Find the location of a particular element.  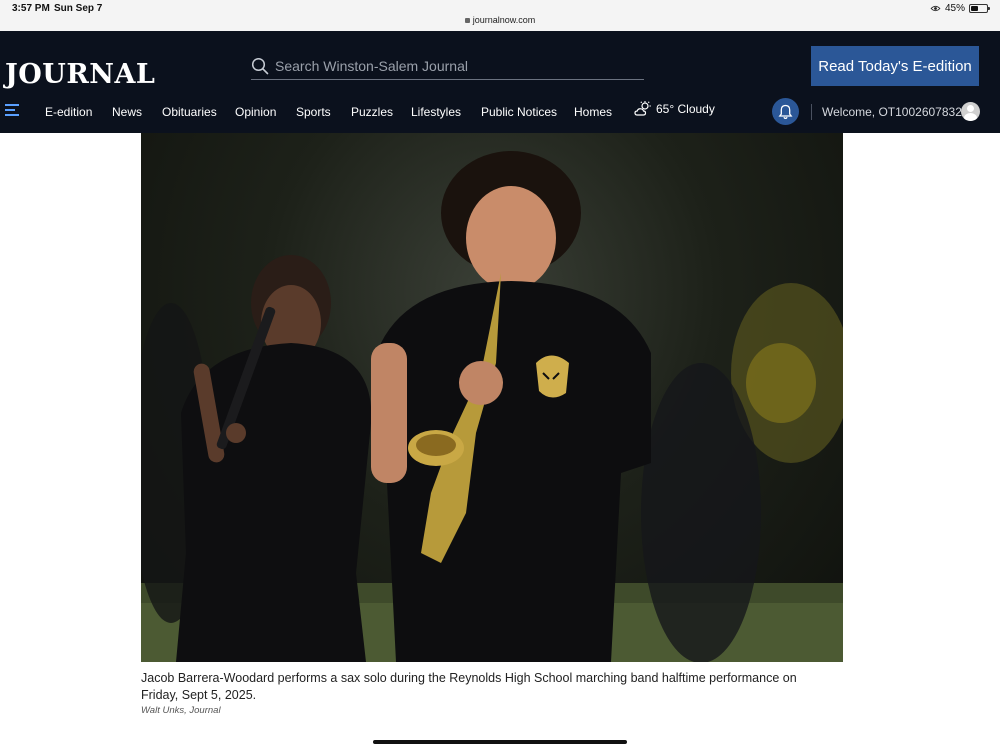

read-eedition-button: Read Today's E-edition is located at coordinates (895, 66).